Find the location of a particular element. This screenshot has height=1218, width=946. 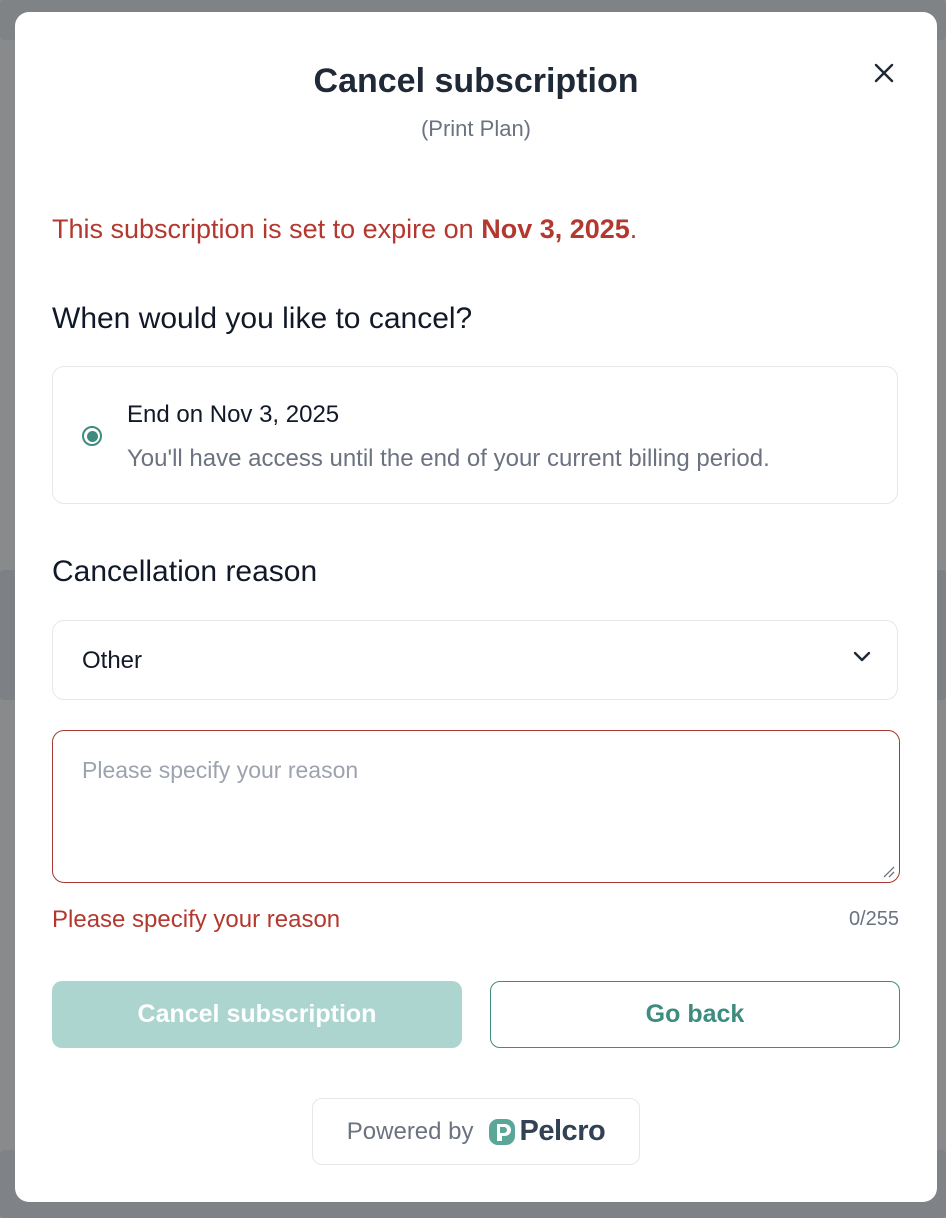

expire-date: Nov 3, 2025 is located at coordinates (555, 229).